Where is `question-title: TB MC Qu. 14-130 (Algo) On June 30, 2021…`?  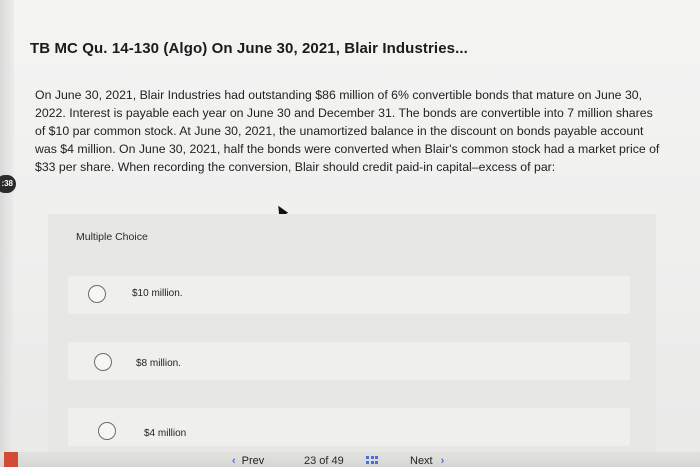
question-title: TB MC Qu. 14-130 (Algo) On June 30, 2021… is located at coordinates (249, 48).